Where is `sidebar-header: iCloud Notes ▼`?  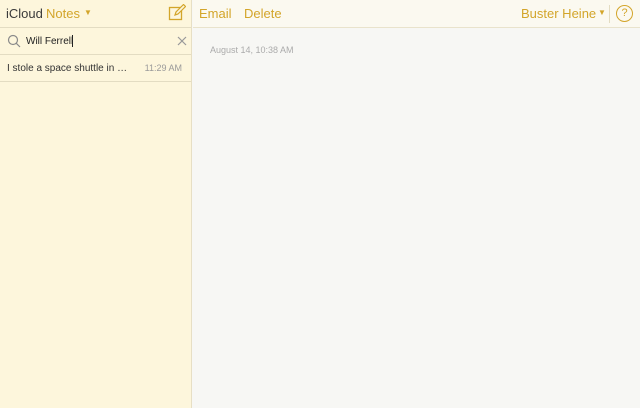 sidebar-header: iCloud Notes ▼ is located at coordinates (95, 14).